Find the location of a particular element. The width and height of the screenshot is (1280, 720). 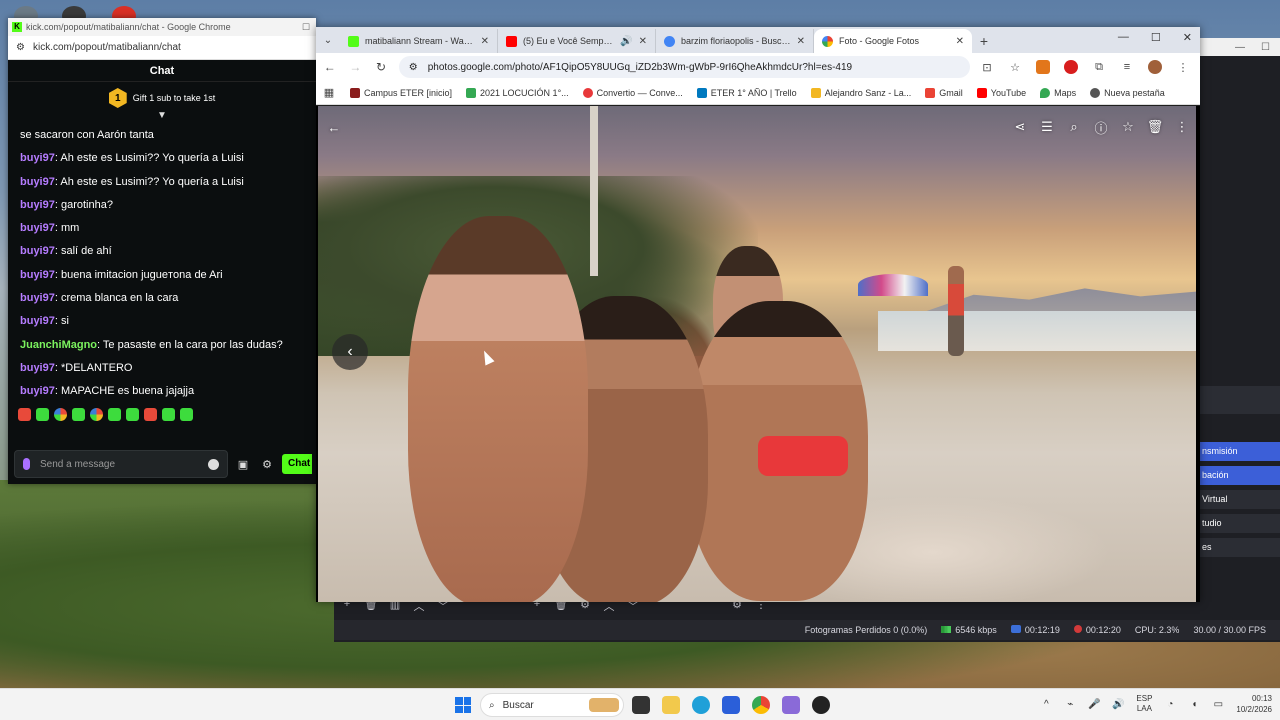

edit-adjust-icon: ☰ is located at coordinates (1047, 127).